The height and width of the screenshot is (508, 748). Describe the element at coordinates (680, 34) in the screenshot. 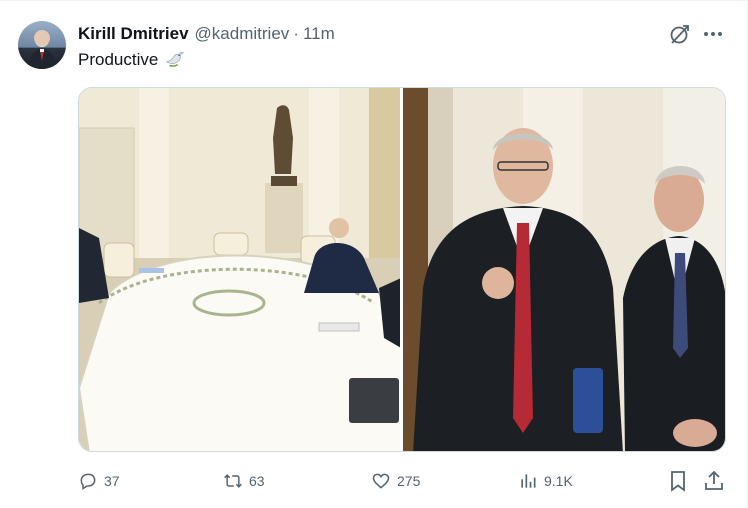

I see `grok-icon` at that location.